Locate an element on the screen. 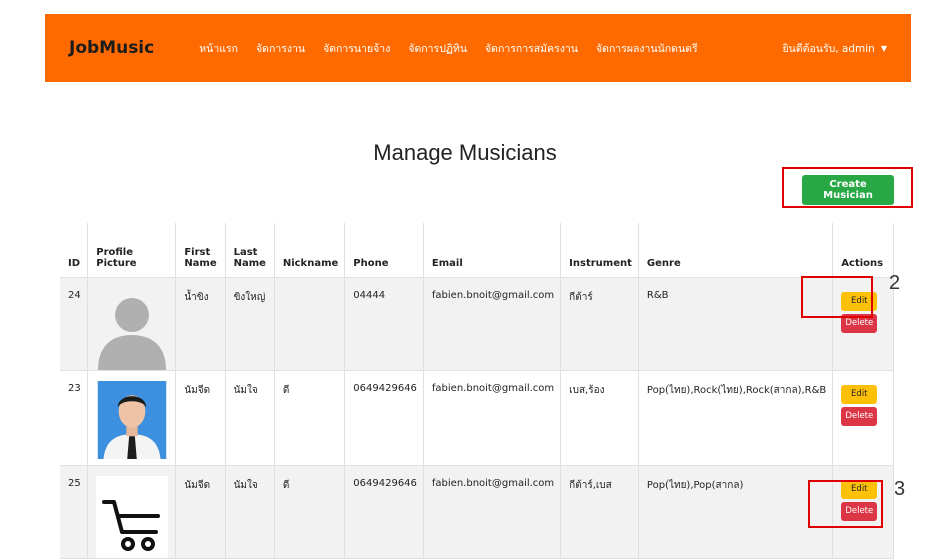 This screenshot has height=559, width=930. cell-instrument: กีต้าร์,เบส is located at coordinates (599, 512).